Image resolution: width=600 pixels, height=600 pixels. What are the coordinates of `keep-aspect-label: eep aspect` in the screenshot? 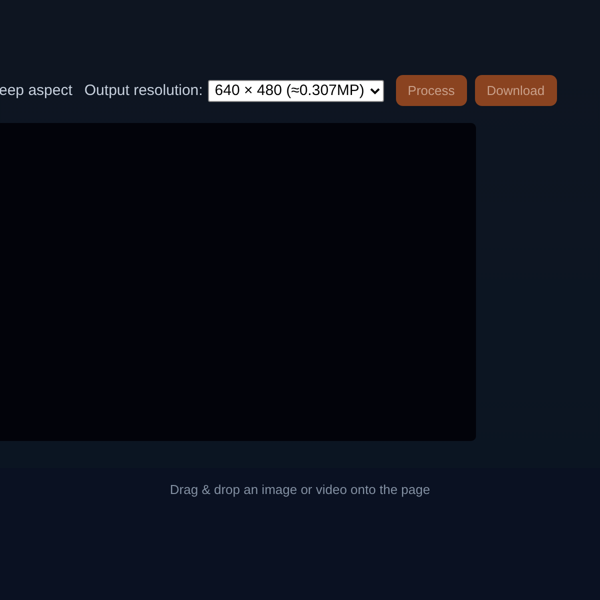 It's located at (36, 90).